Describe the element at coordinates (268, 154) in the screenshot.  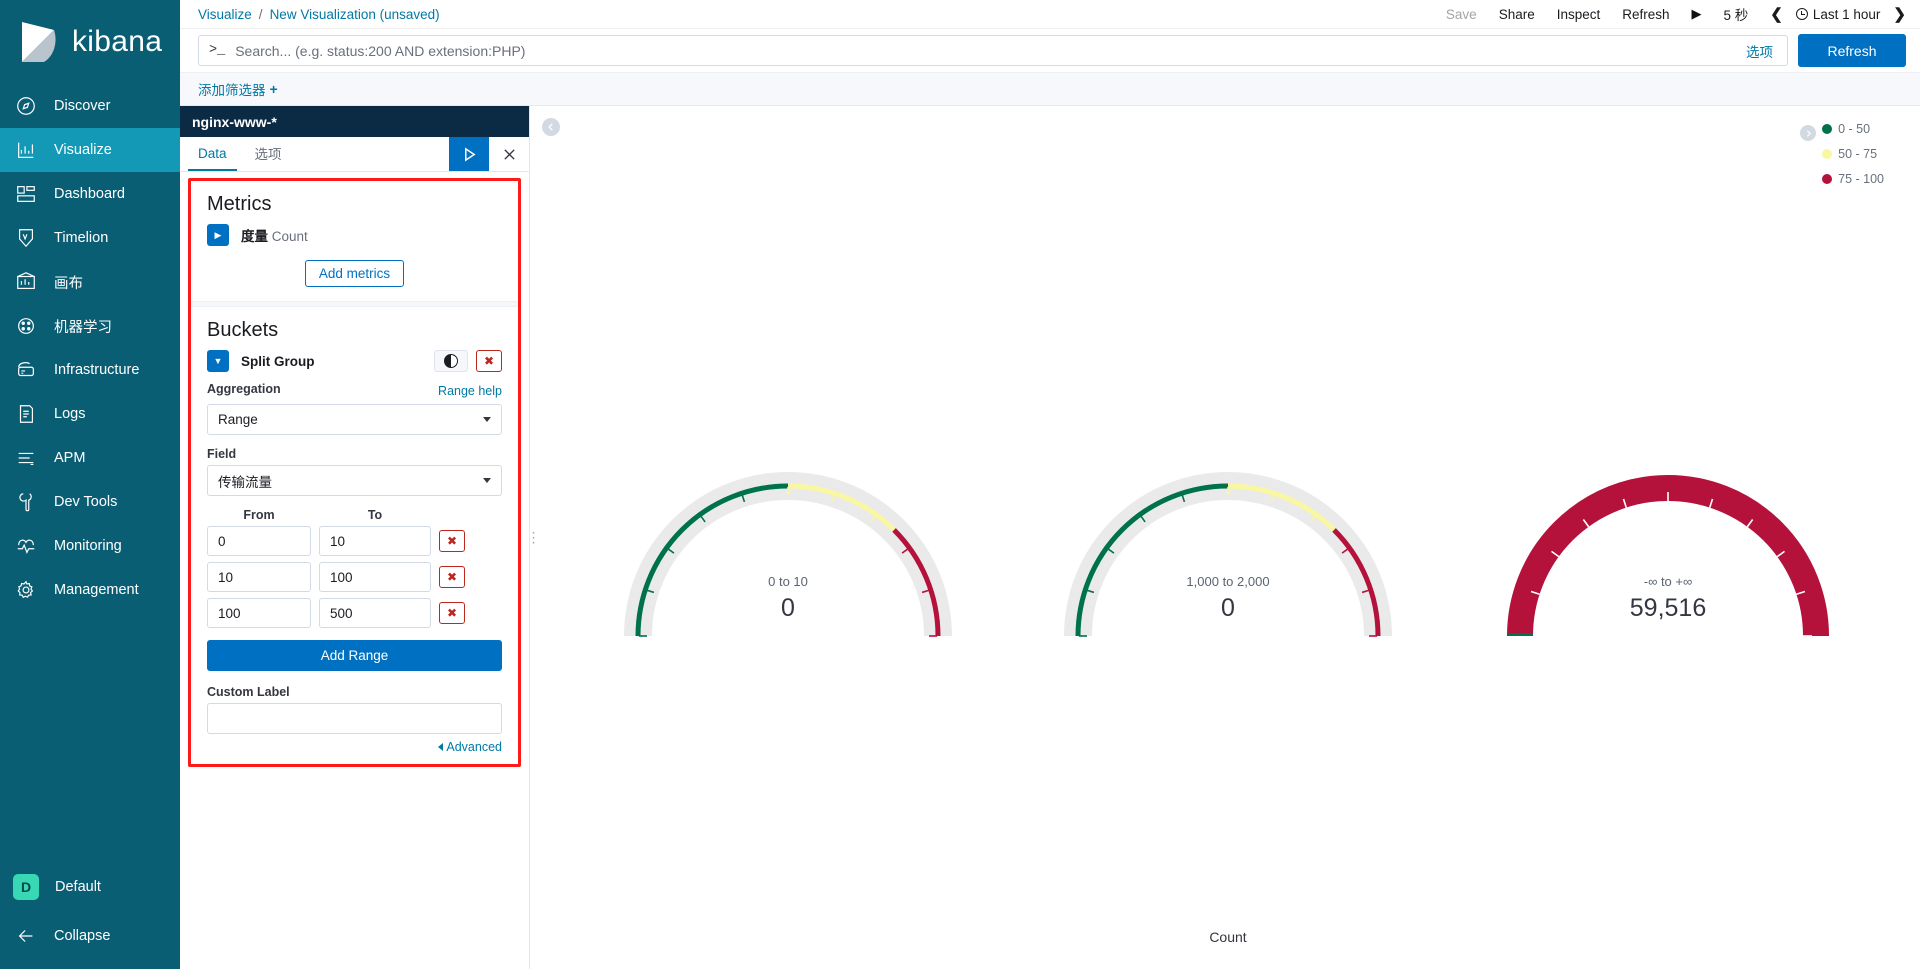
I see `tab-options: 选项` at that location.